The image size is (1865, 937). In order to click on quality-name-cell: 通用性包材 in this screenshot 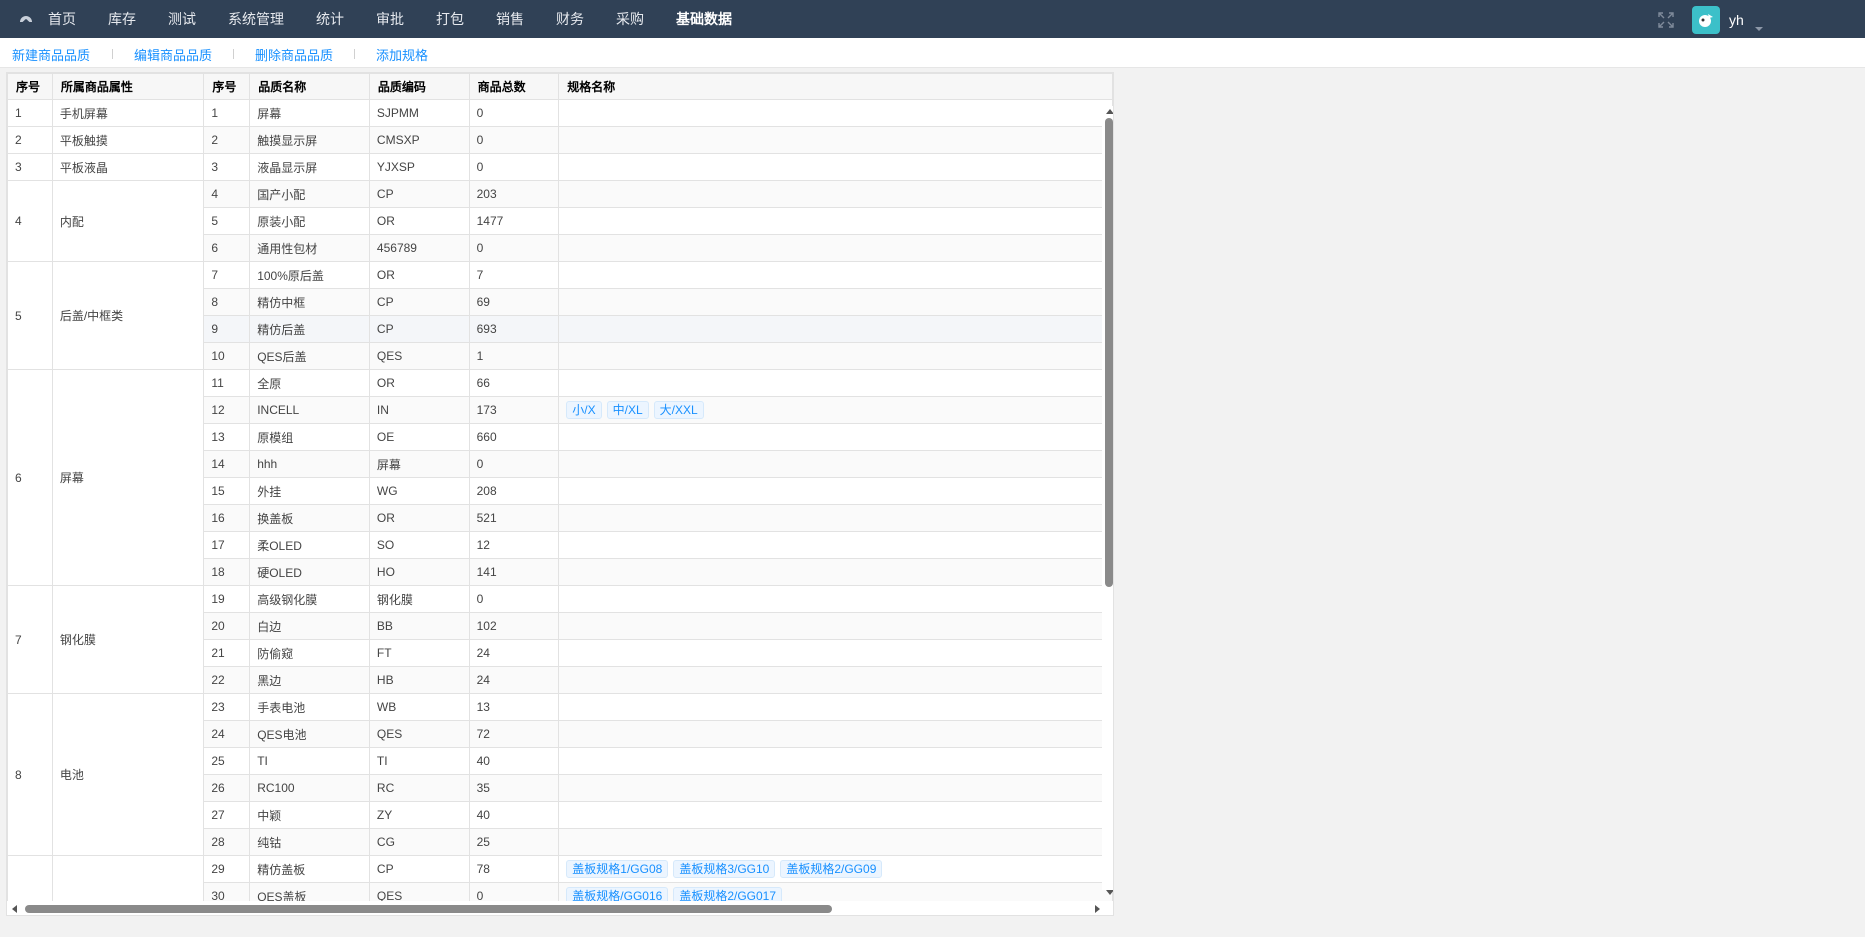, I will do `click(309, 248)`.